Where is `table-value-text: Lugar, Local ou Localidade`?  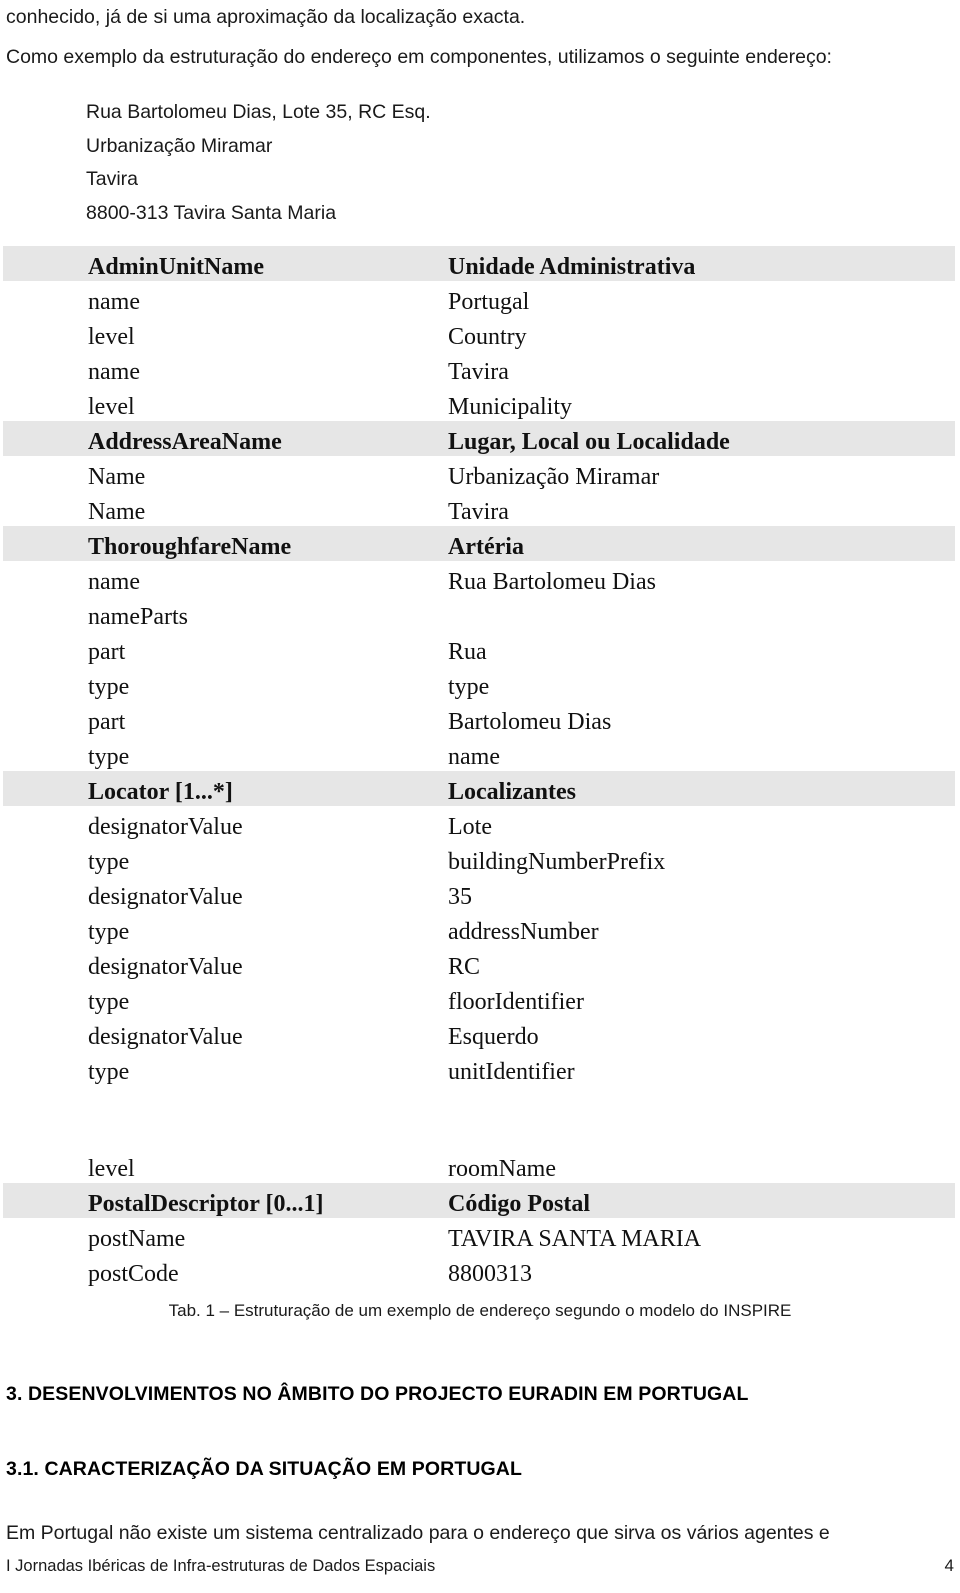
table-value-text: Lugar, Local ou Localidade is located at coordinates (589, 441).